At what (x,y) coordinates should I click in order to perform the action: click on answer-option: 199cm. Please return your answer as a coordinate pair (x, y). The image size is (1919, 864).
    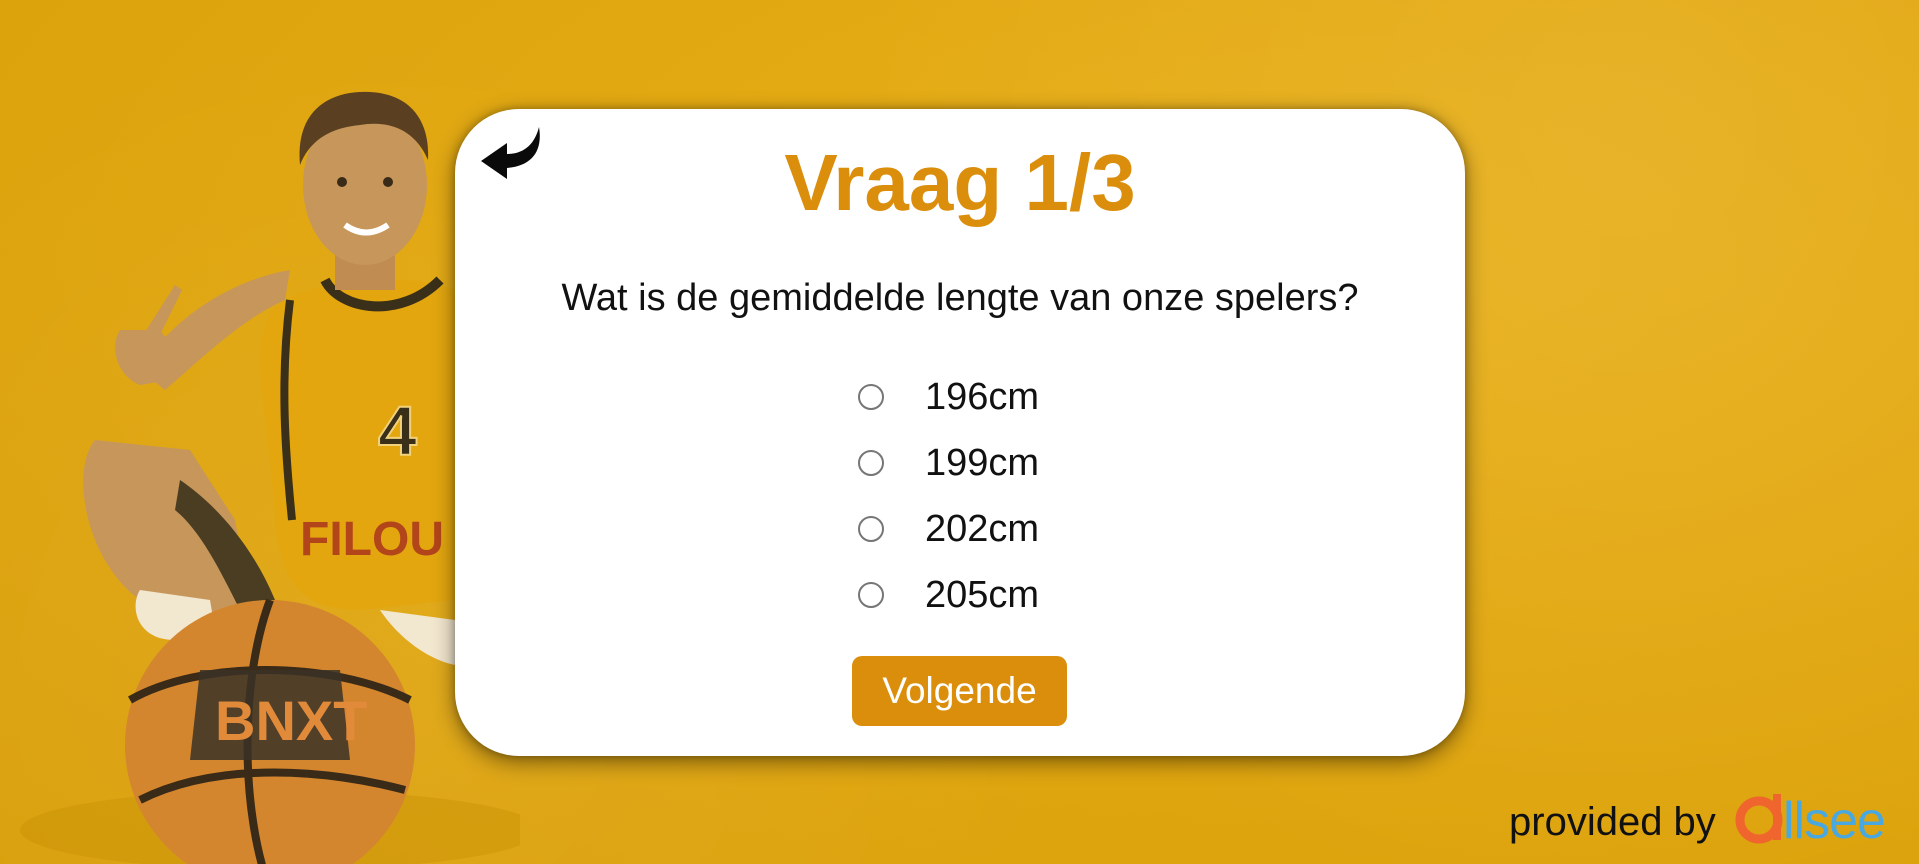
    Looking at the image, I should click on (948, 463).